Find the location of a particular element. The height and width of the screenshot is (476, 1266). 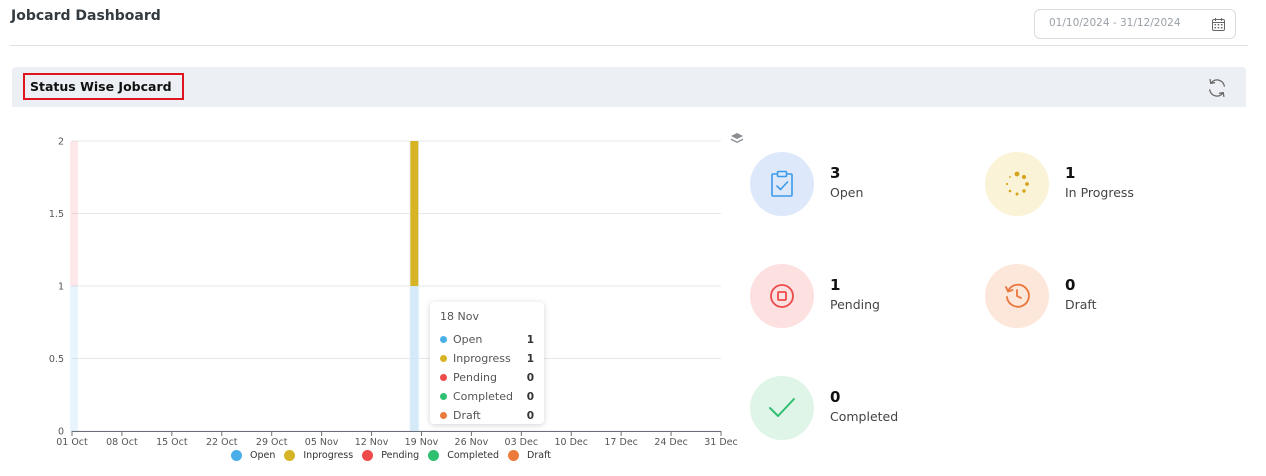

stat-open-circle is located at coordinates (782, 184).